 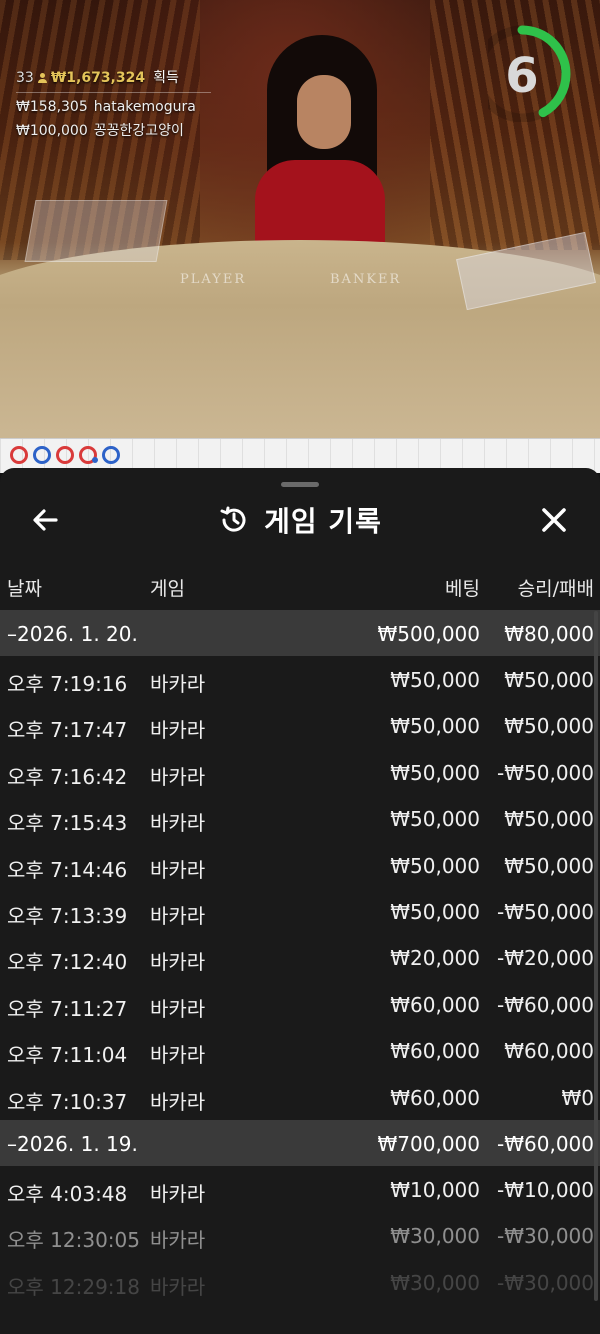 What do you see at coordinates (67, 962) in the screenshot?
I see `row-time: 오후 7:12:40` at bounding box center [67, 962].